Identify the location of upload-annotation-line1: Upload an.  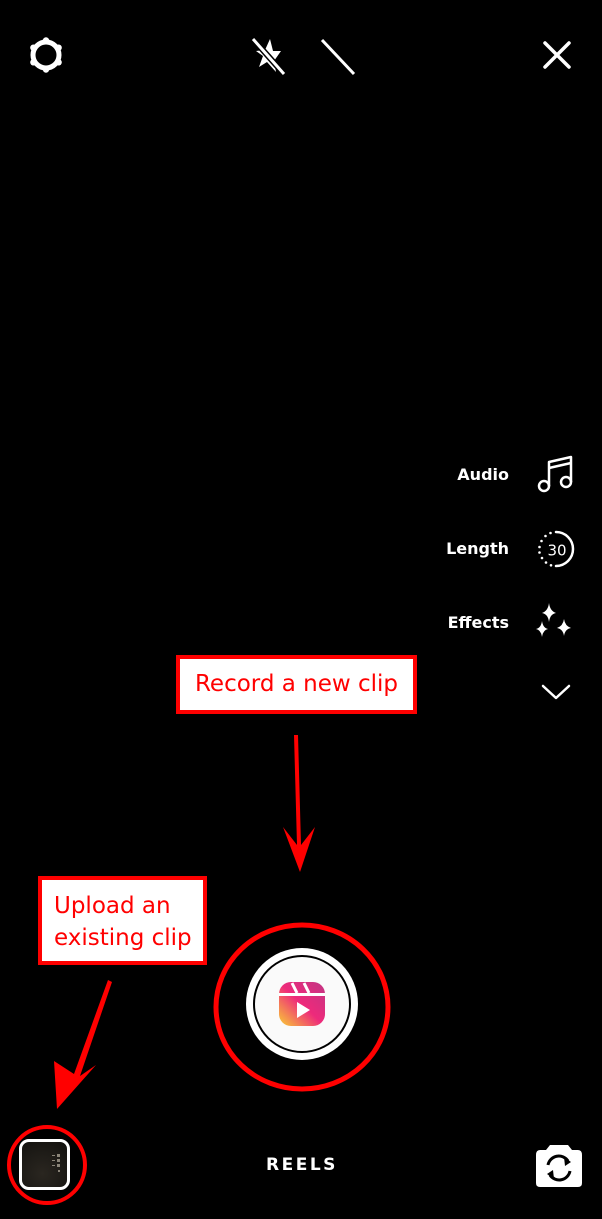
(112, 906).